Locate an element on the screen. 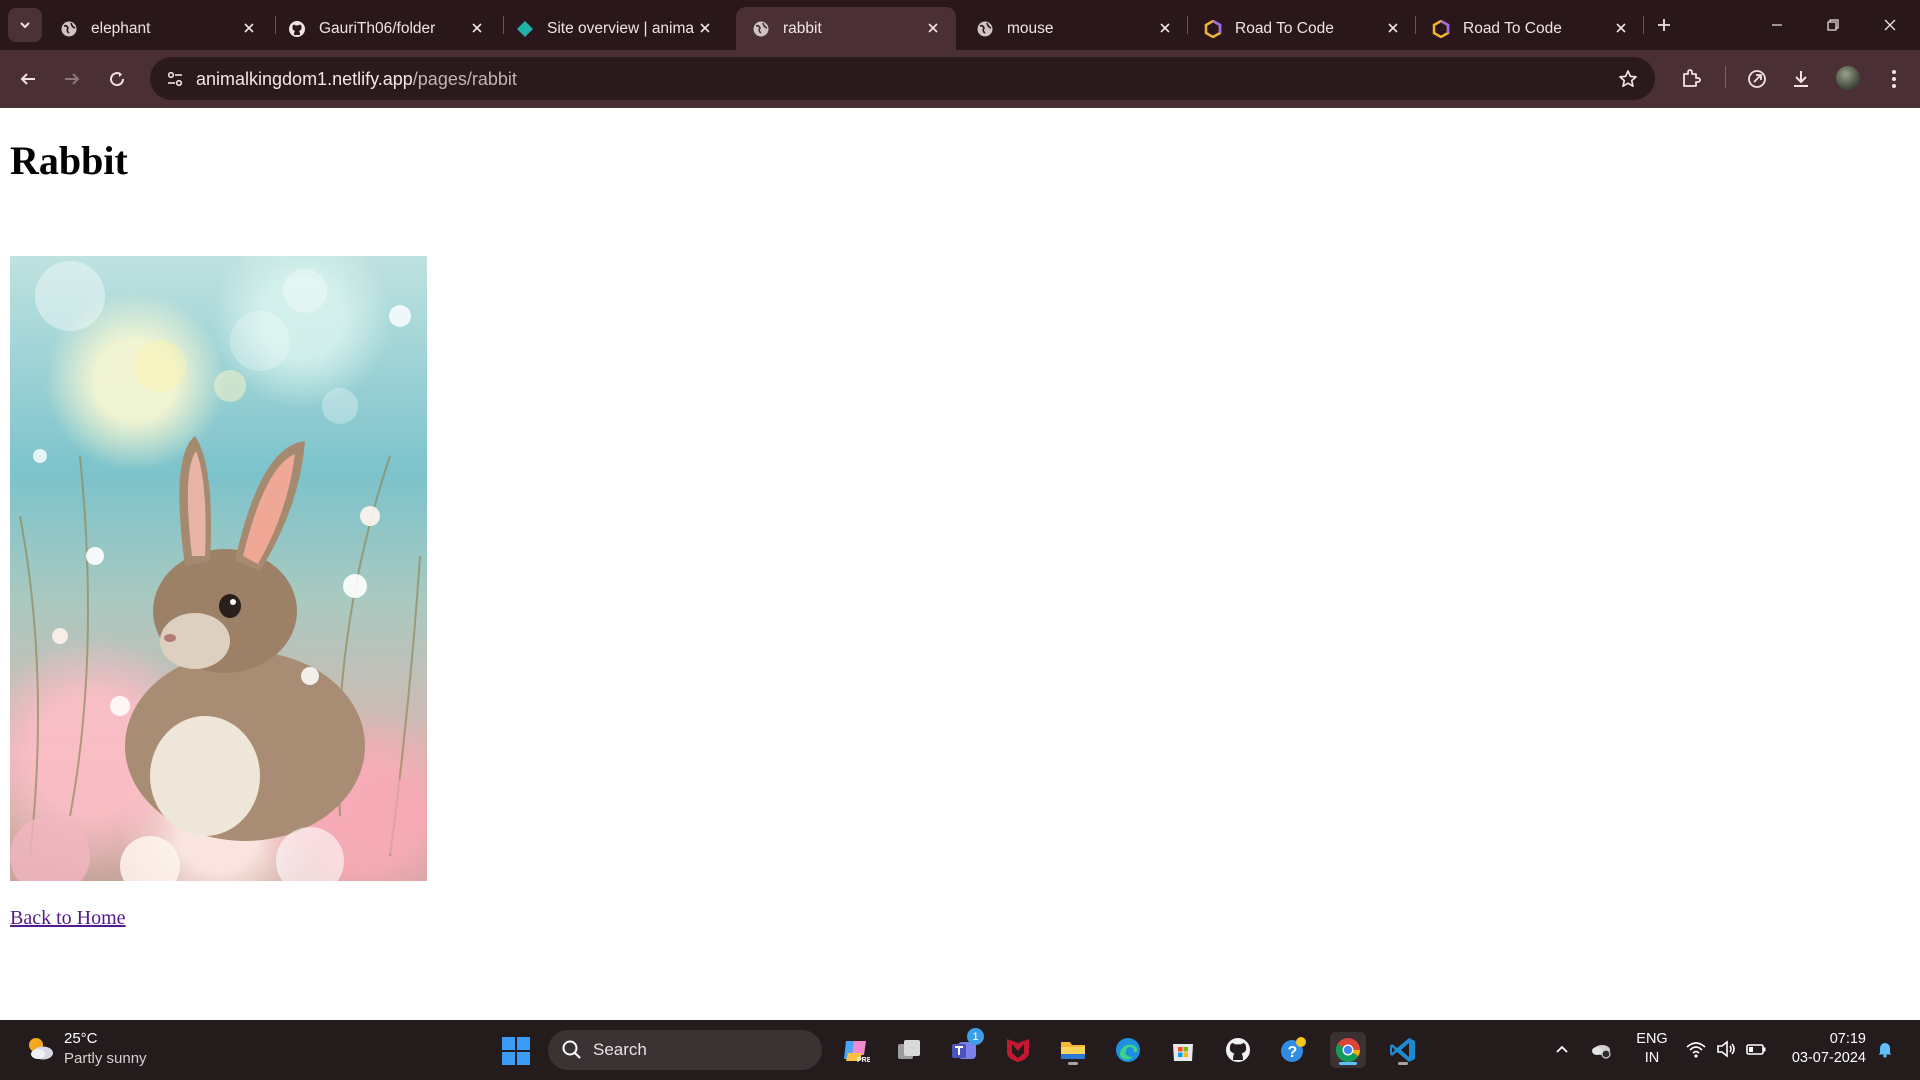 The width and height of the screenshot is (1920, 1080). help-icon: ? is located at coordinates (1293, 1049).